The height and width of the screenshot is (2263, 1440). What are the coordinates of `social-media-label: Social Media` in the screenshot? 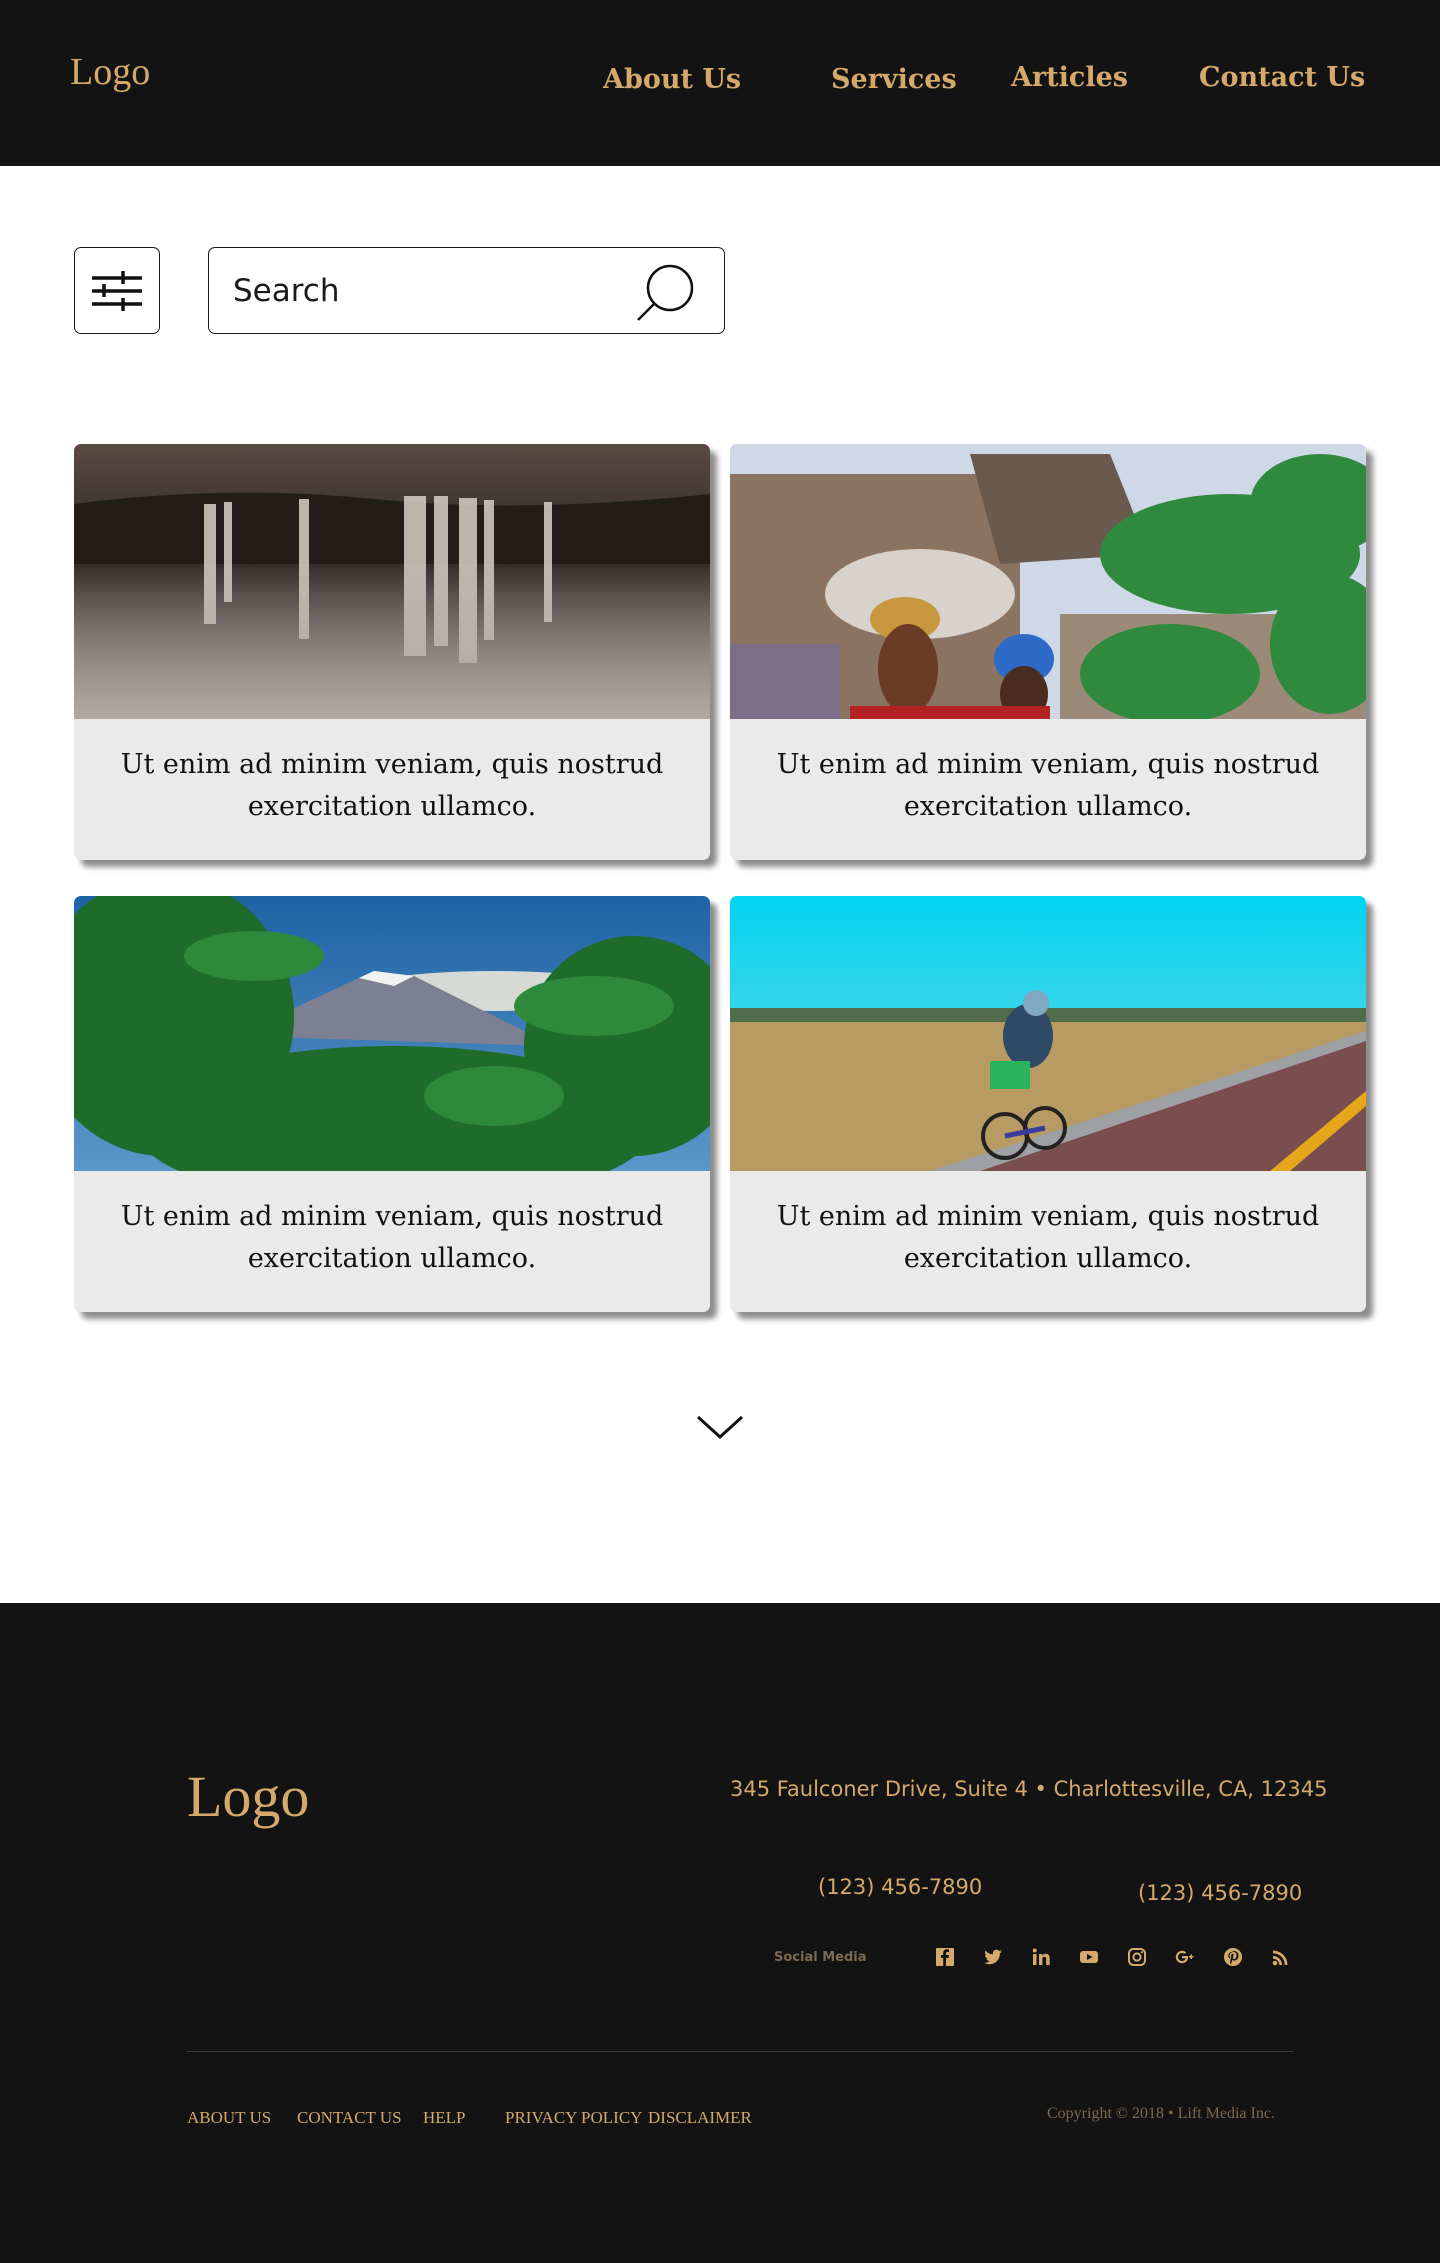 It's located at (820, 1957).